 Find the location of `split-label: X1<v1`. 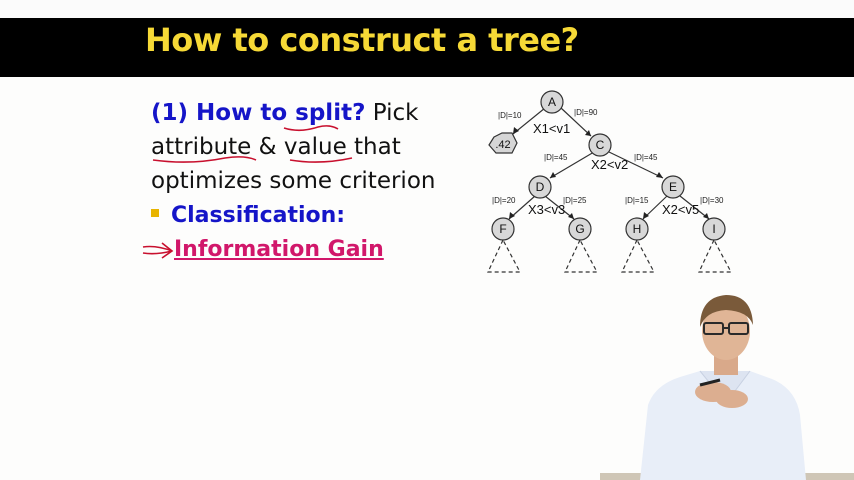

split-label: X1<v1 is located at coordinates (551, 128).